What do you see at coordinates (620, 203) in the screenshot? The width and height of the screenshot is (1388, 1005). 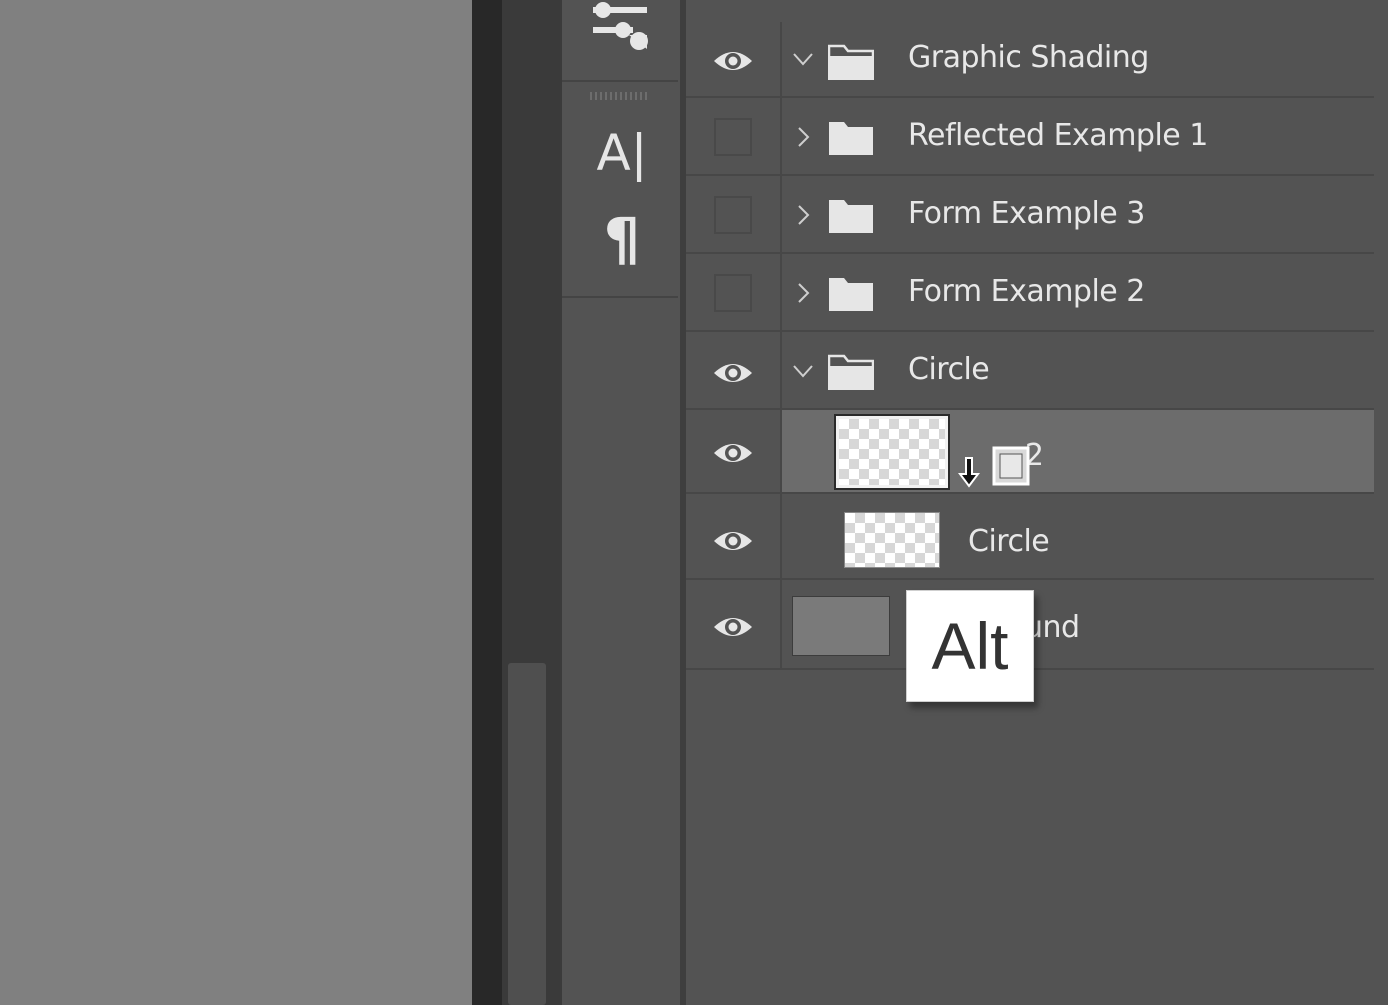 I see `tool-group-type: A| ¶` at bounding box center [620, 203].